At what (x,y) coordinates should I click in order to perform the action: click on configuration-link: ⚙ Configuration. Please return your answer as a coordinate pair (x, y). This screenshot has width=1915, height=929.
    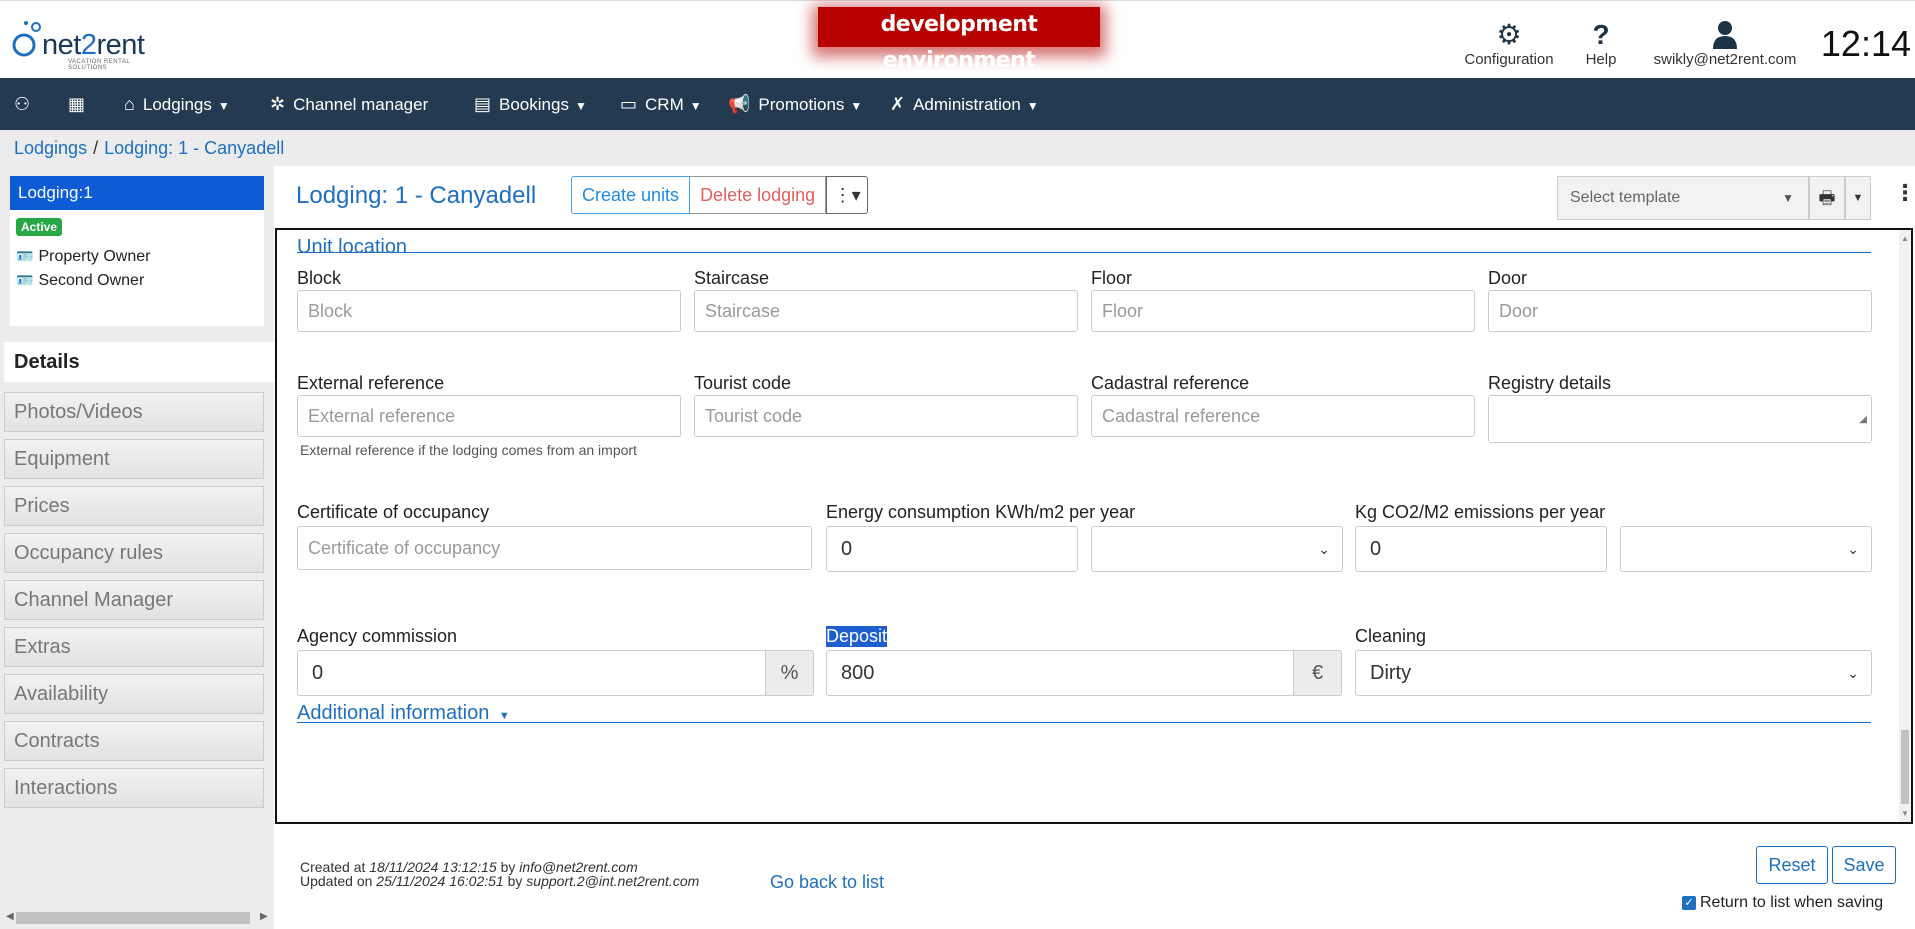
    Looking at the image, I should click on (1509, 43).